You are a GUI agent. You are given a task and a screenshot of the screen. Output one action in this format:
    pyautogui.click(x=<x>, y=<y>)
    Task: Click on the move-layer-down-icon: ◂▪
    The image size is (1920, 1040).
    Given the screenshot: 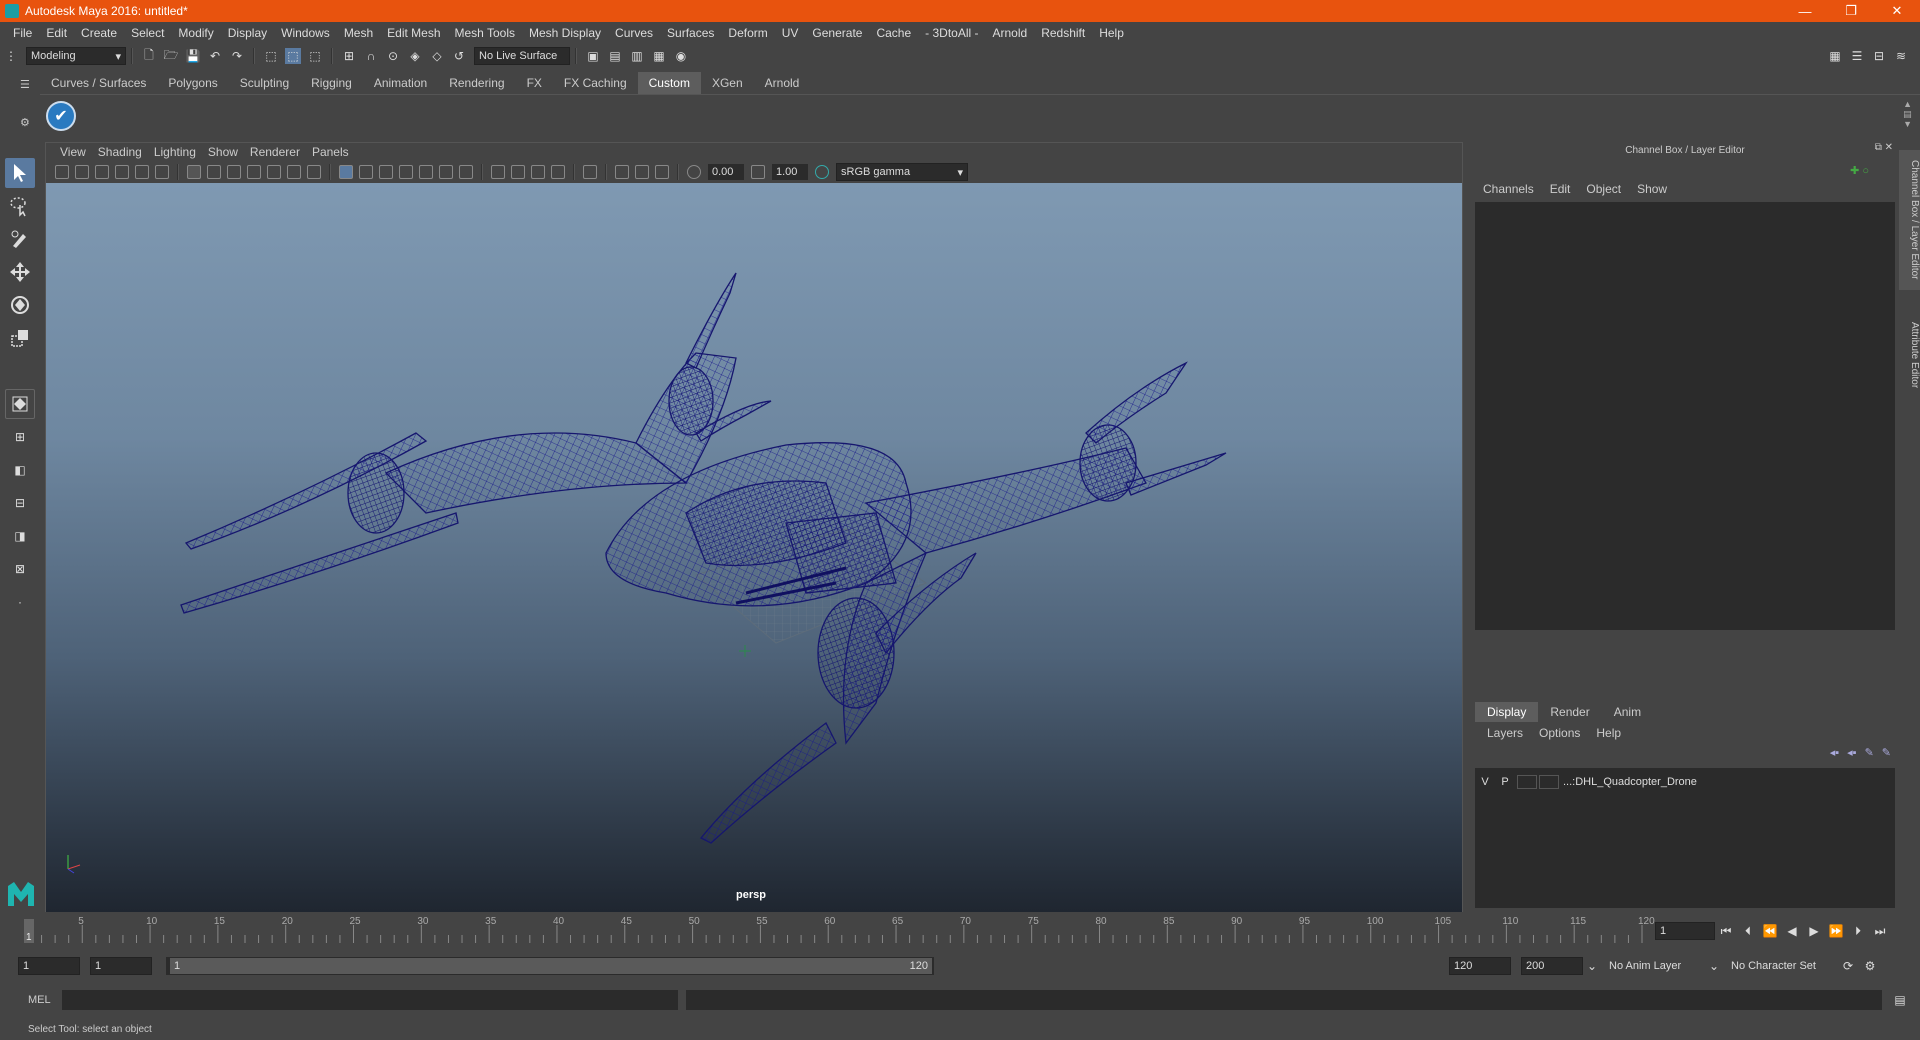 What is the action you would take?
    pyautogui.click(x=1851, y=752)
    